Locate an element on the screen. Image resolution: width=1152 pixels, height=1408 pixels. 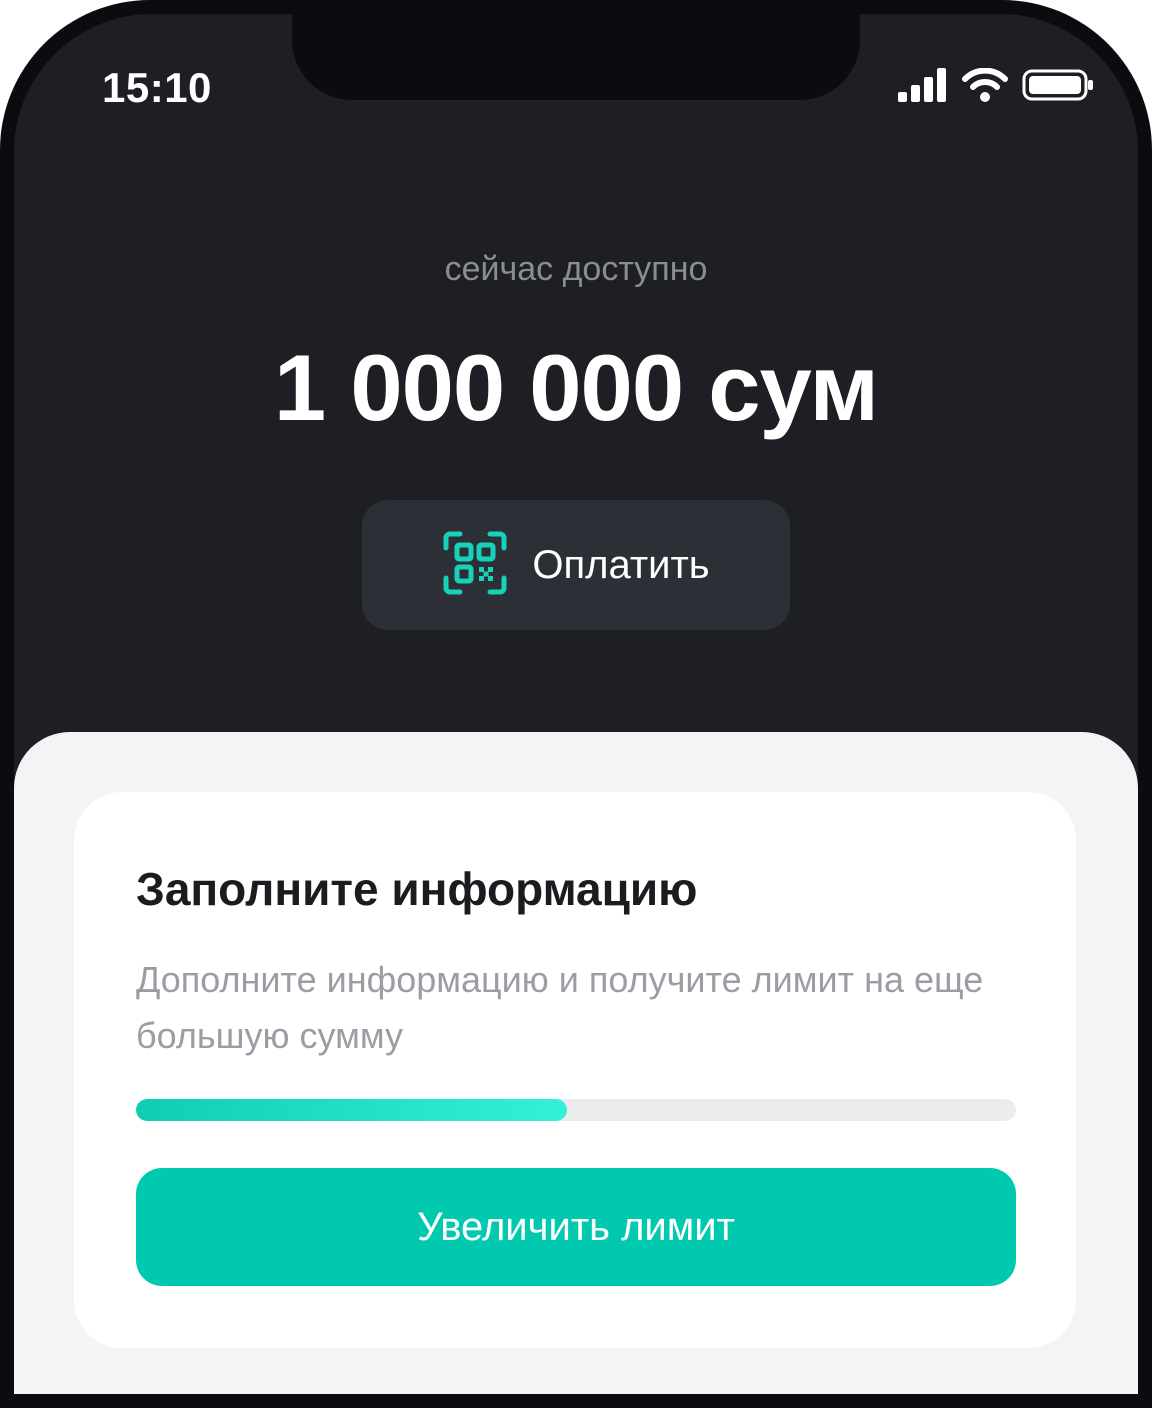
battery-icon is located at coordinates (1058, 87).